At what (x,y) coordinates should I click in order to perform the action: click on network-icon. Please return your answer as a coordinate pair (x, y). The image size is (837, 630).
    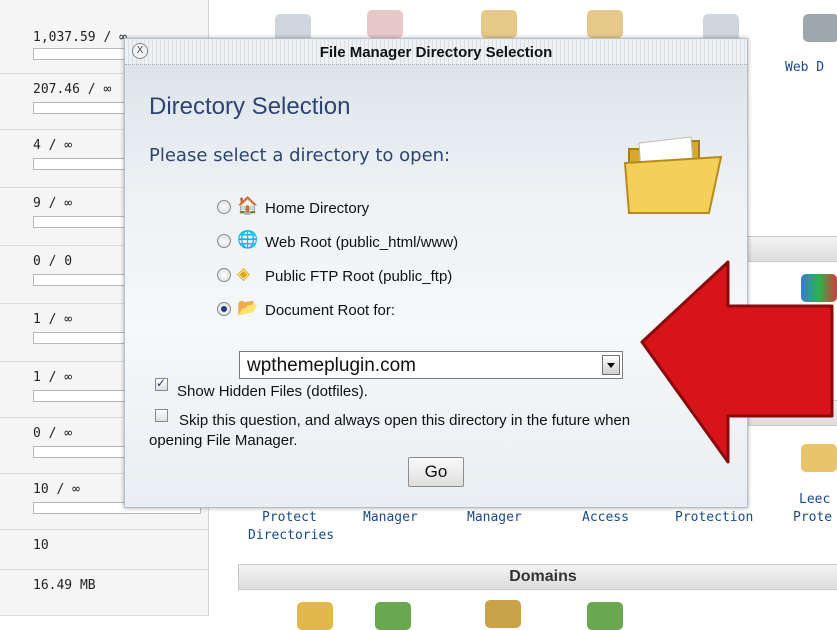
    Looking at the image, I should click on (820, 28).